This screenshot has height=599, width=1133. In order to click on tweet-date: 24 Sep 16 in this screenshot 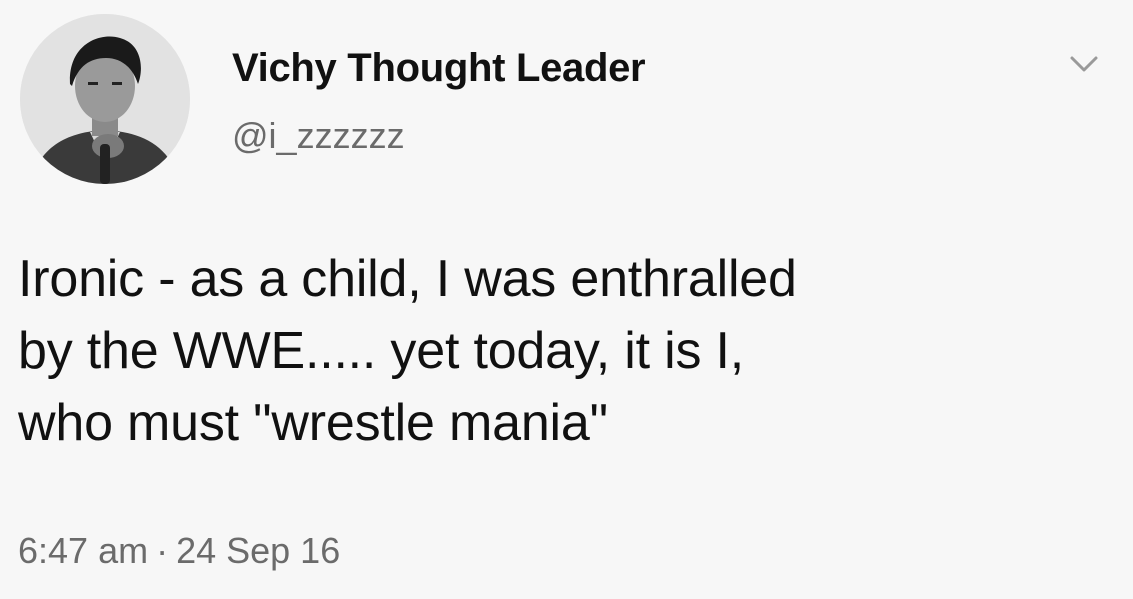, I will do `click(258, 550)`.